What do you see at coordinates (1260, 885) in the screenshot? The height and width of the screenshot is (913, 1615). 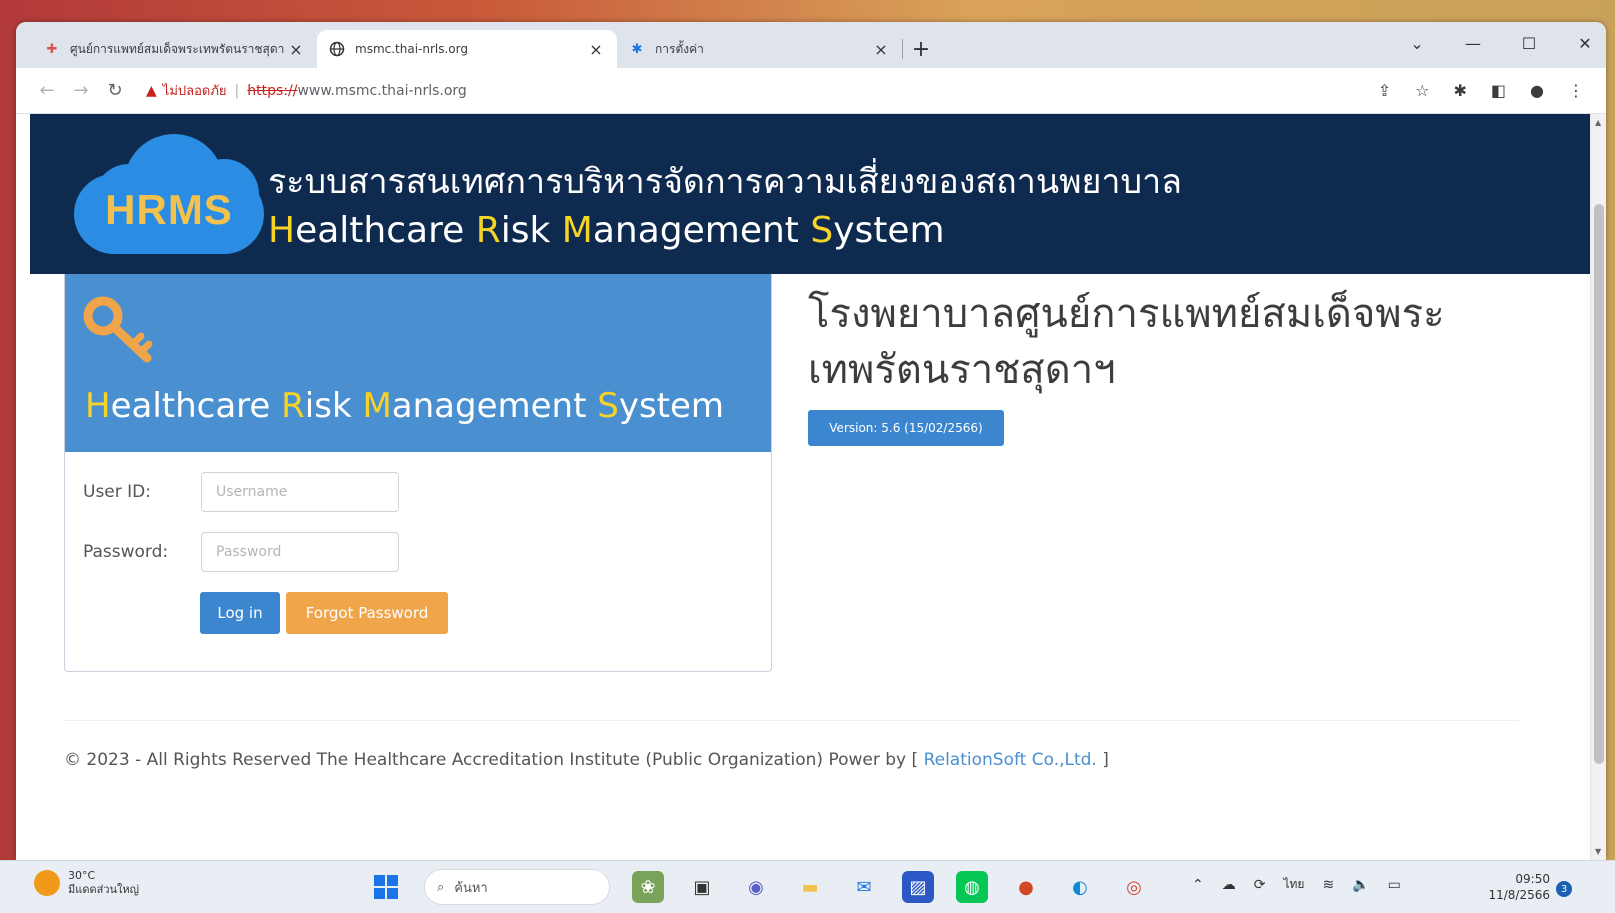 I see `network-app-icon: ⟳` at bounding box center [1260, 885].